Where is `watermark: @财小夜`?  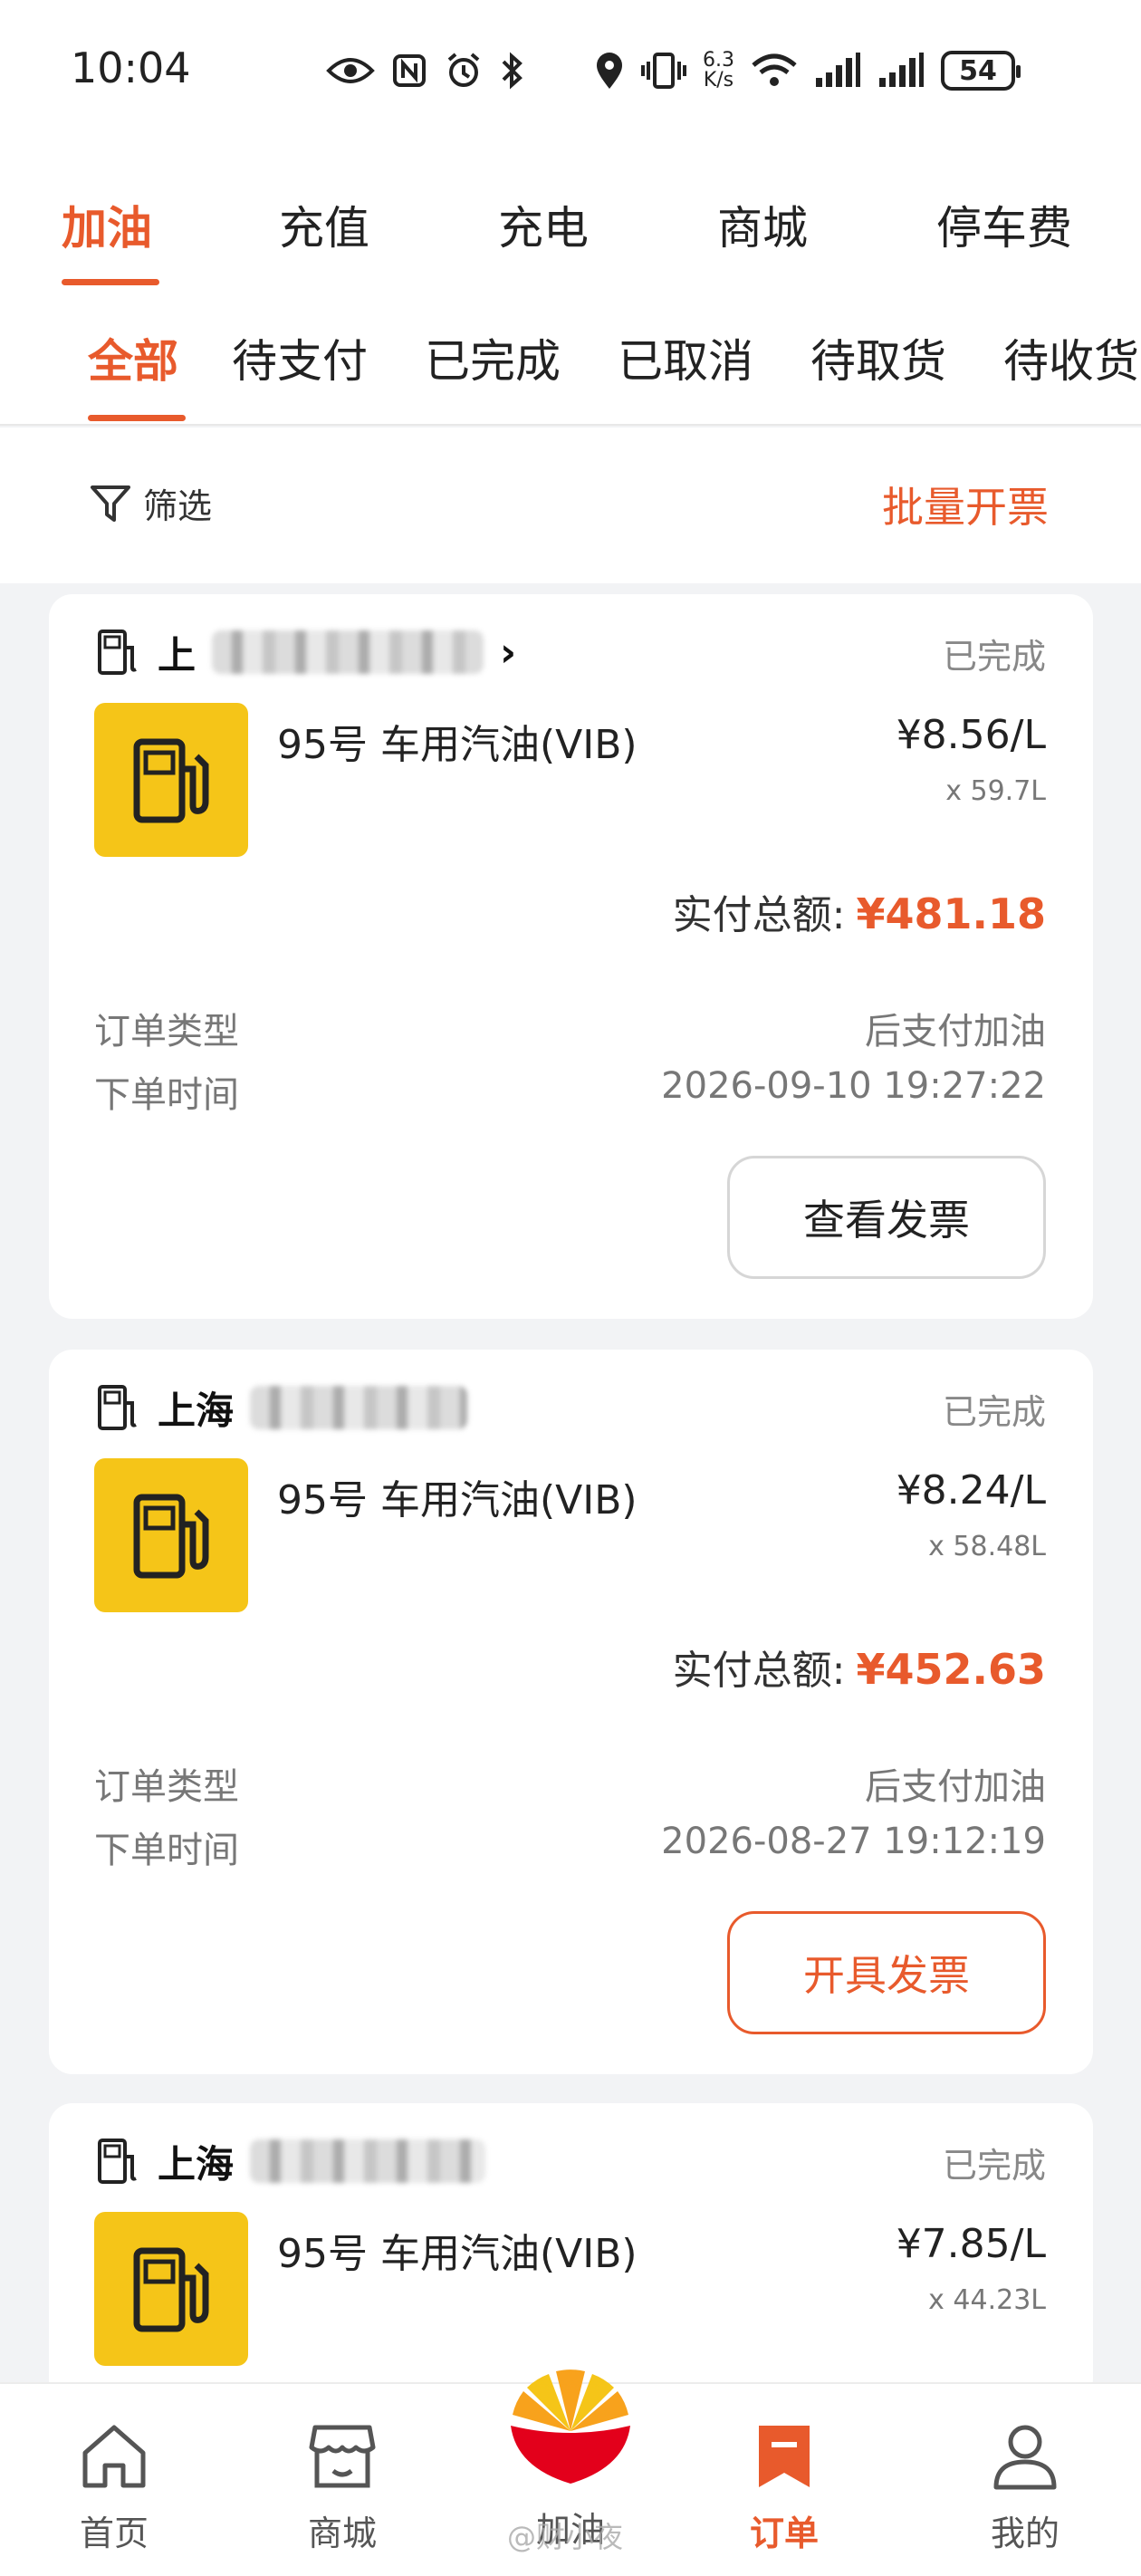 watermark: @财小夜 is located at coordinates (566, 2537).